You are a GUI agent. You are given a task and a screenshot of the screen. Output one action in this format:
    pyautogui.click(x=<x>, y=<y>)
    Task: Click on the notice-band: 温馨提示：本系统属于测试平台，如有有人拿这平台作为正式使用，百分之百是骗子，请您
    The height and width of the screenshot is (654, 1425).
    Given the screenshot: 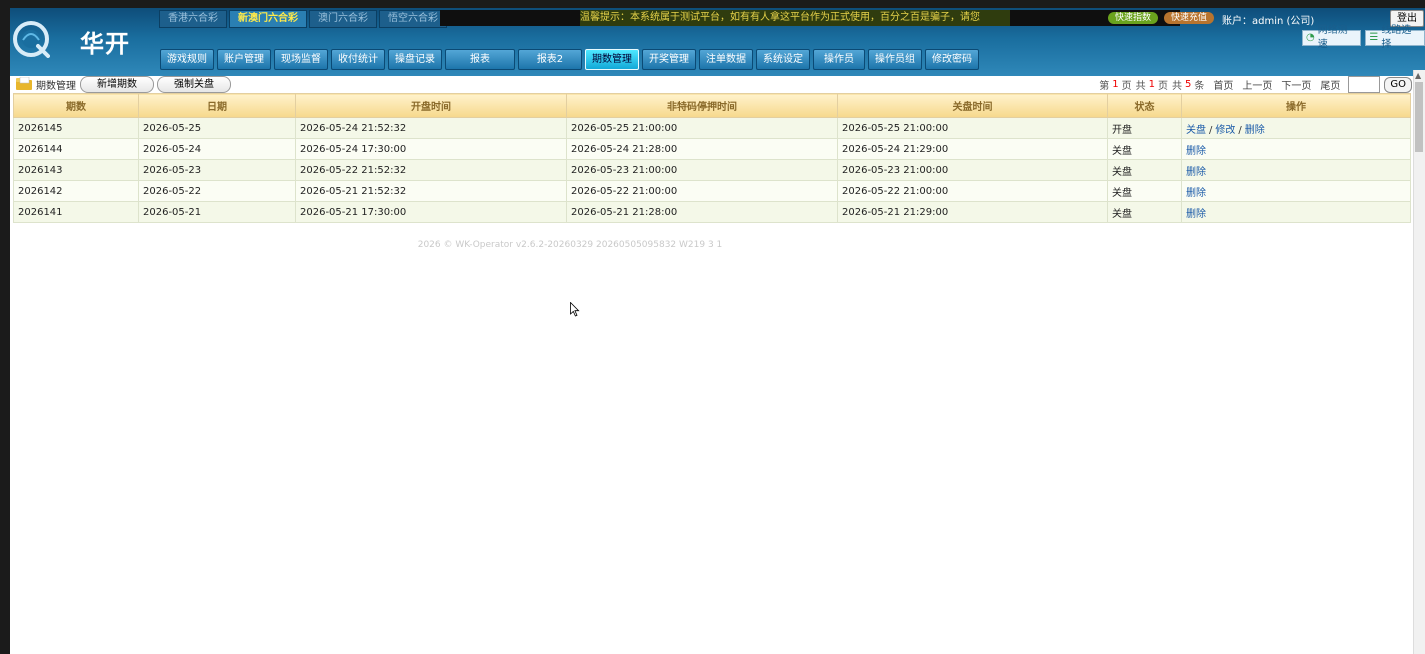 What is the action you would take?
    pyautogui.click(x=810, y=18)
    